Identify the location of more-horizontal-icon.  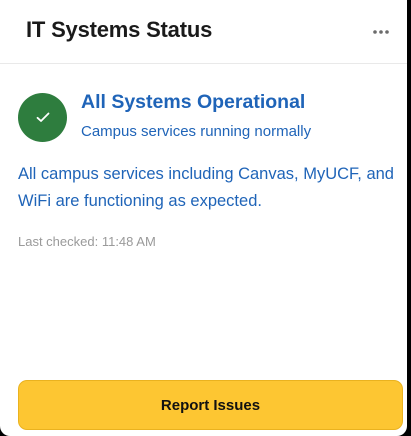
(381, 32).